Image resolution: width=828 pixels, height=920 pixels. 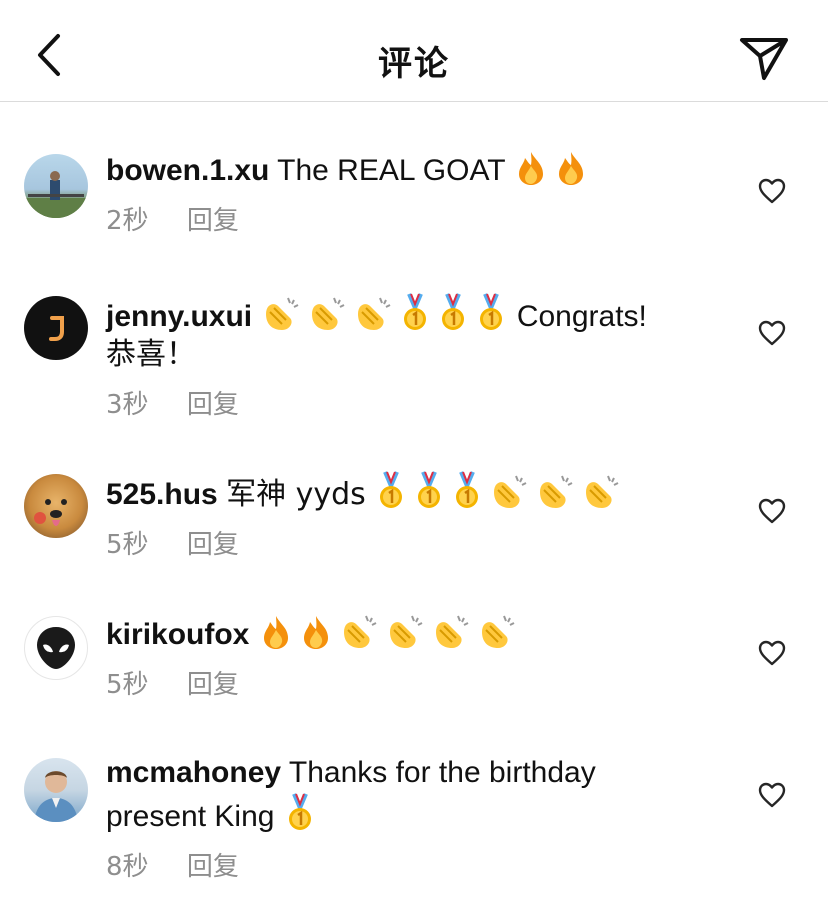 I want to click on comment-username: mcmahoney, so click(x=193, y=772).